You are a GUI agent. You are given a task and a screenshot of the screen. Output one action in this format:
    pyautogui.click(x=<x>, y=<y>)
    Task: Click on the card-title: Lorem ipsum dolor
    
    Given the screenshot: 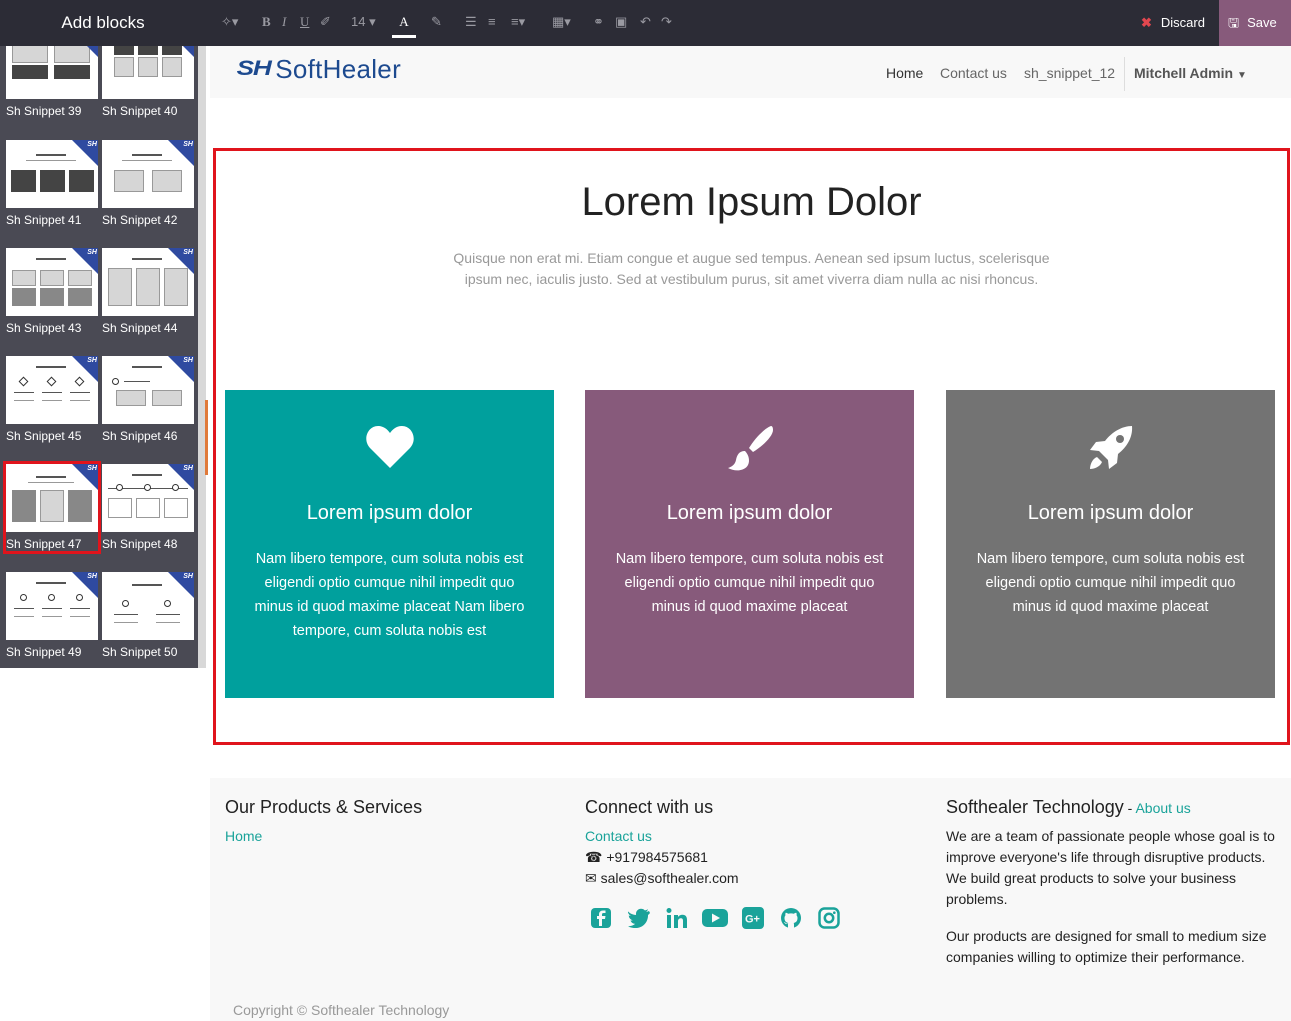 What is the action you would take?
    pyautogui.click(x=1110, y=513)
    